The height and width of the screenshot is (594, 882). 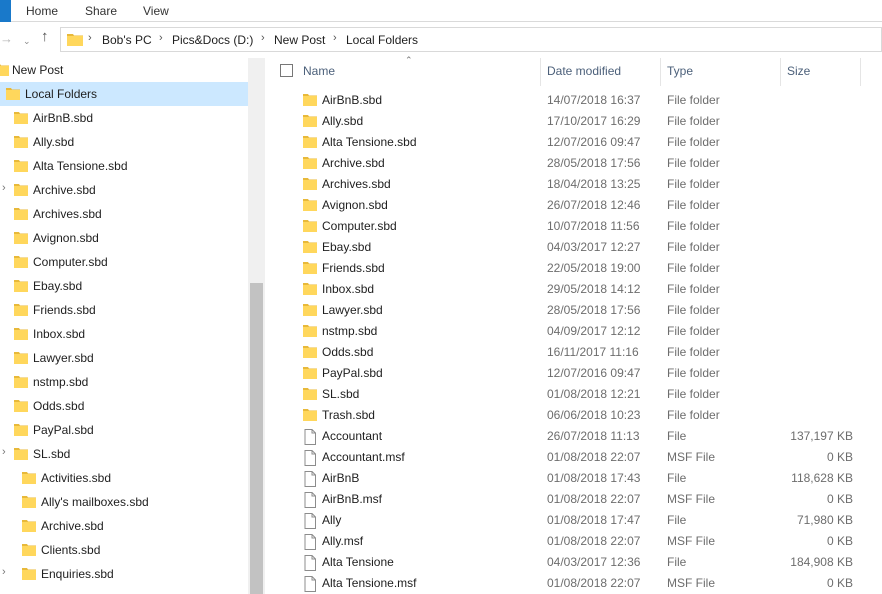 I want to click on up-arrow-icon: ↑, so click(x=45, y=36).